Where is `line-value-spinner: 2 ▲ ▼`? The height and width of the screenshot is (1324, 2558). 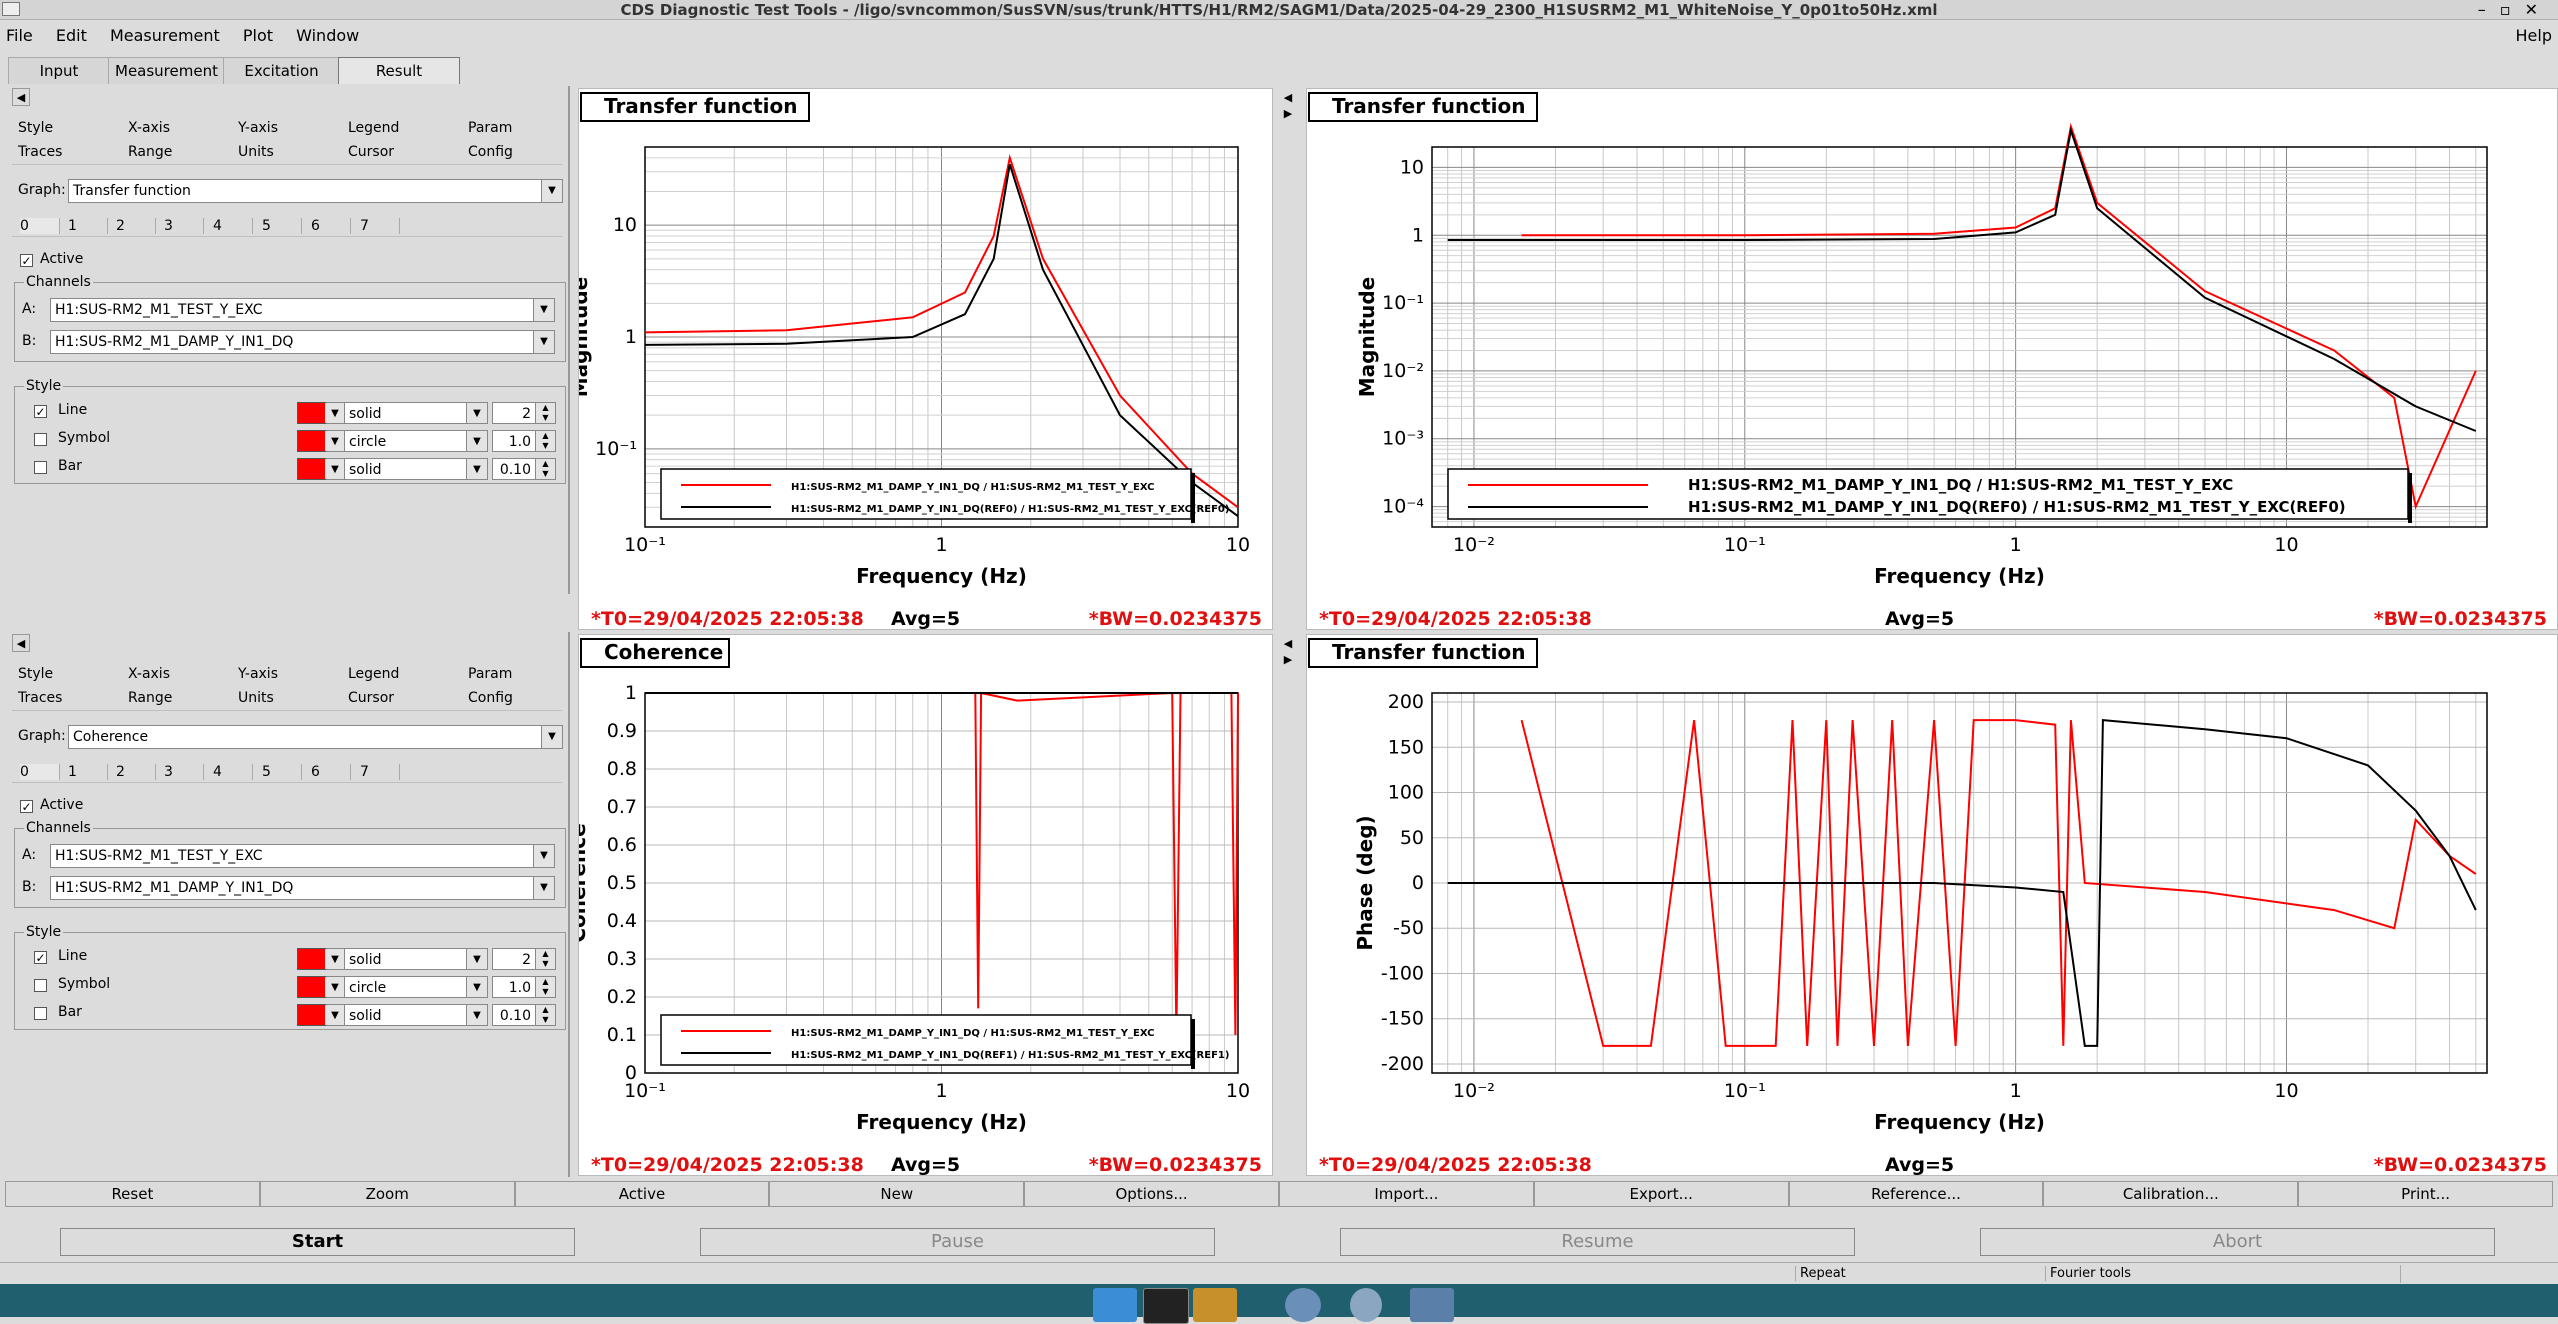 line-value-spinner: 2 ▲ ▼ is located at coordinates (524, 413).